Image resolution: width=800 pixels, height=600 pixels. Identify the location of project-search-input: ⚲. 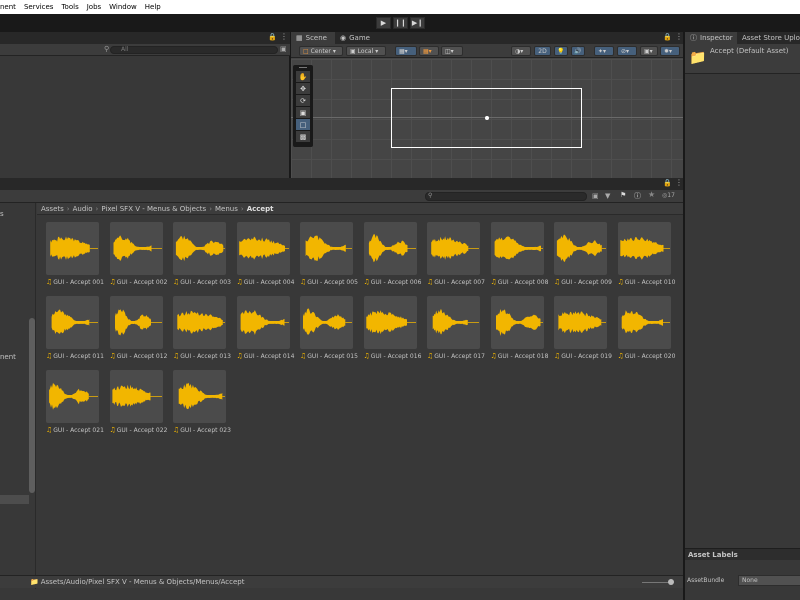
(506, 196).